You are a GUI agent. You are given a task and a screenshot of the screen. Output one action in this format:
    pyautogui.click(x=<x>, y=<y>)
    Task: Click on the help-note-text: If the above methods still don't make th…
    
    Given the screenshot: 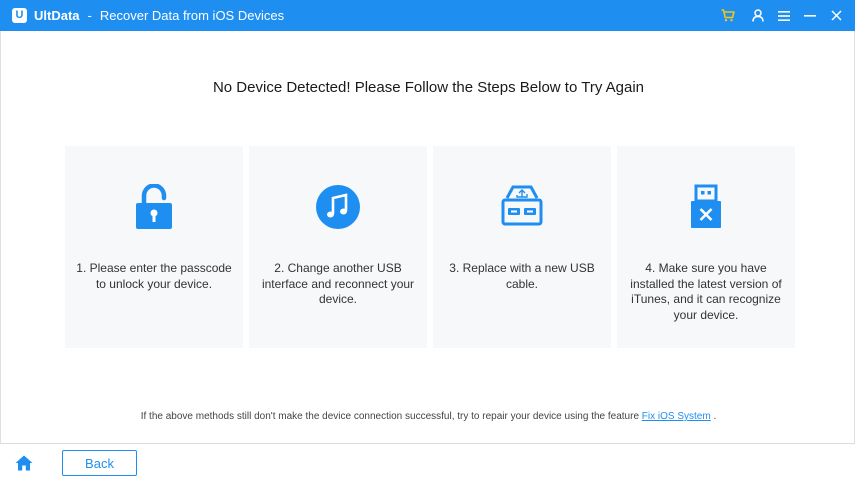 What is the action you would take?
    pyautogui.click(x=390, y=416)
    